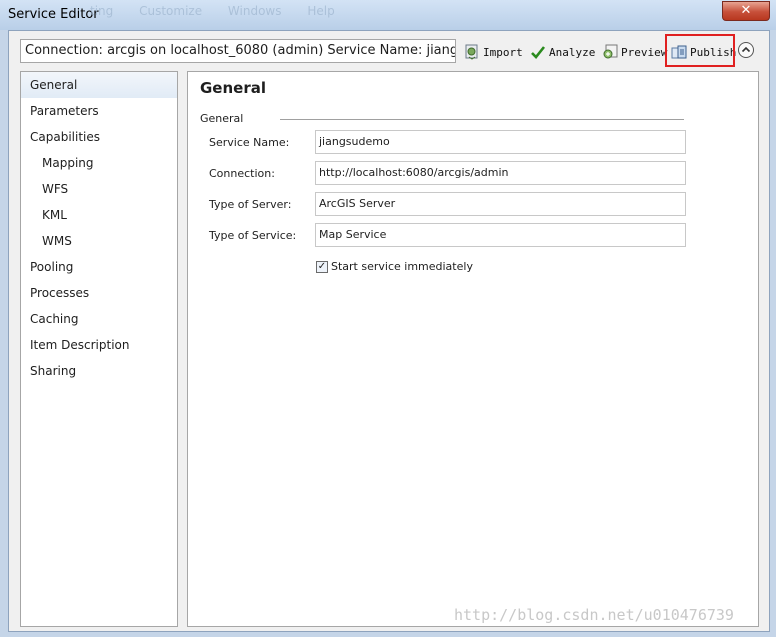 This screenshot has width=776, height=637. I want to click on checkmark-icon, so click(538, 52).